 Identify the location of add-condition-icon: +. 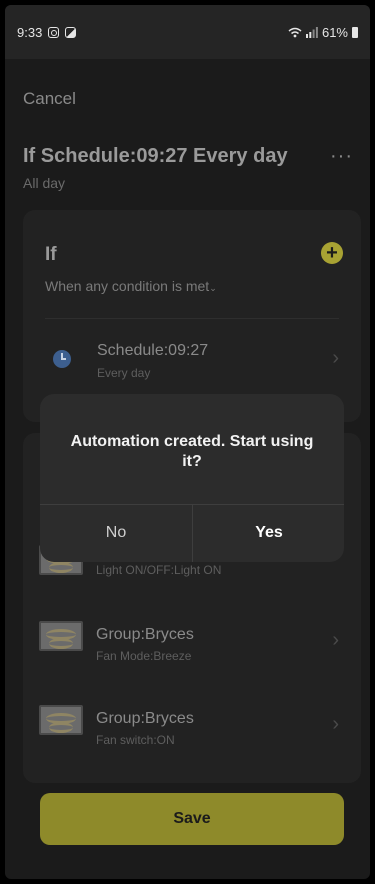
(332, 253).